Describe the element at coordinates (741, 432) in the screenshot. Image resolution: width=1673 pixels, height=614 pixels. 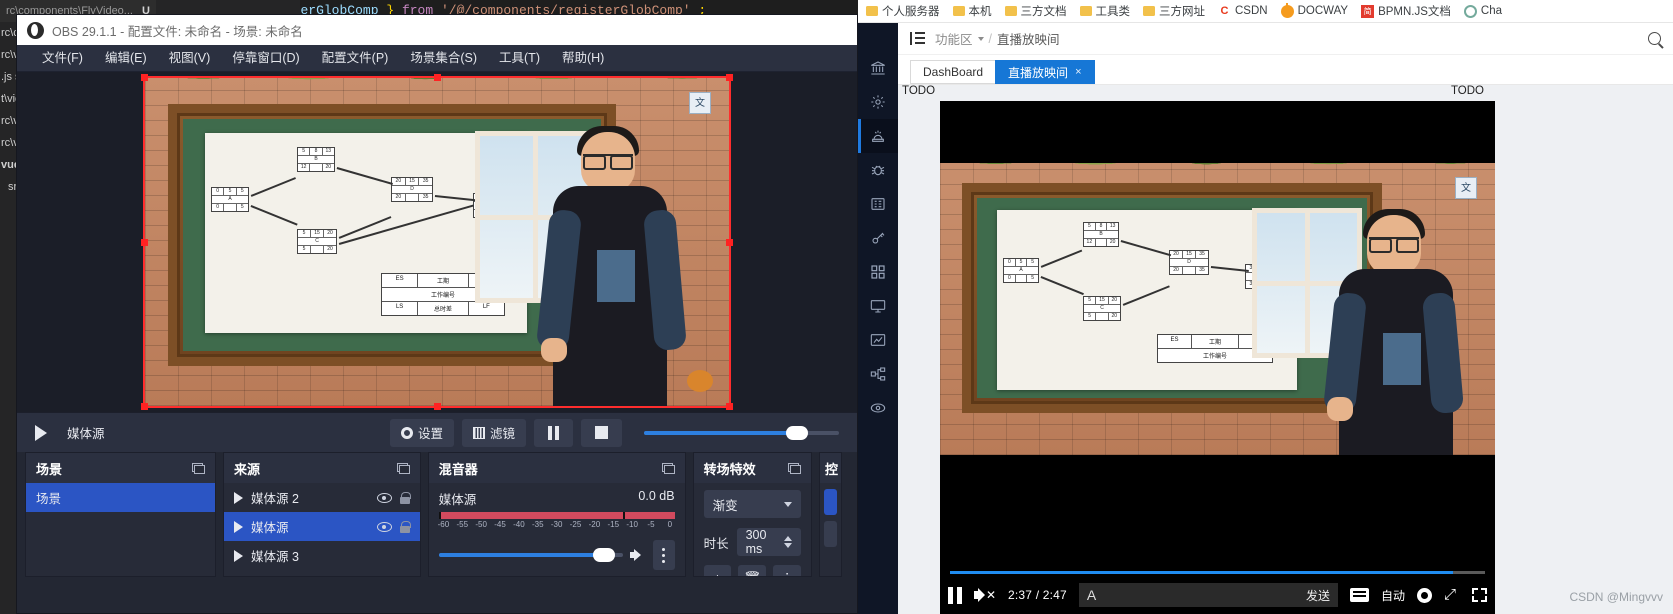
I see `media-seek-slider` at that location.